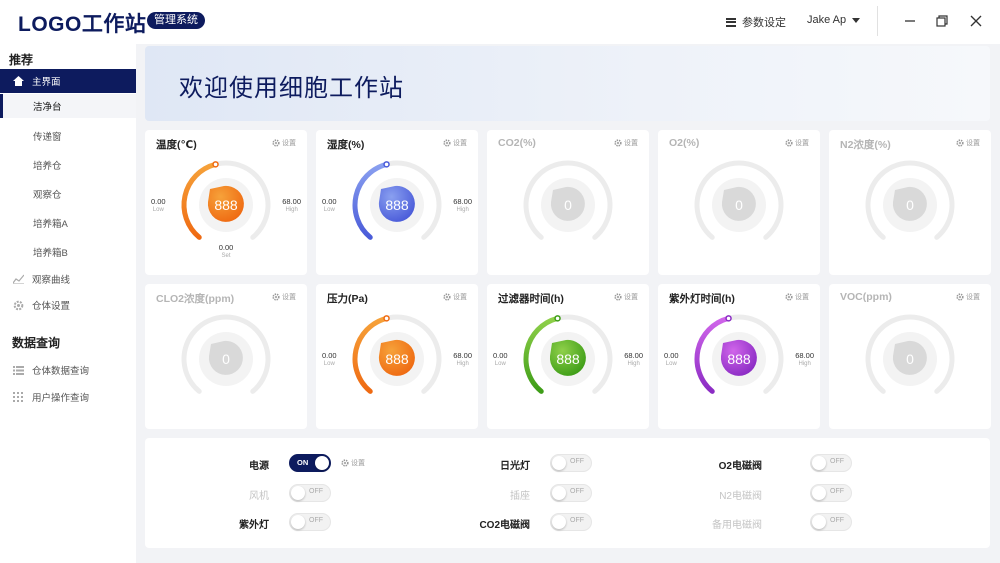 Image resolution: width=1000 pixels, height=563 pixels. I want to click on card-title: O2(%), so click(684, 143).